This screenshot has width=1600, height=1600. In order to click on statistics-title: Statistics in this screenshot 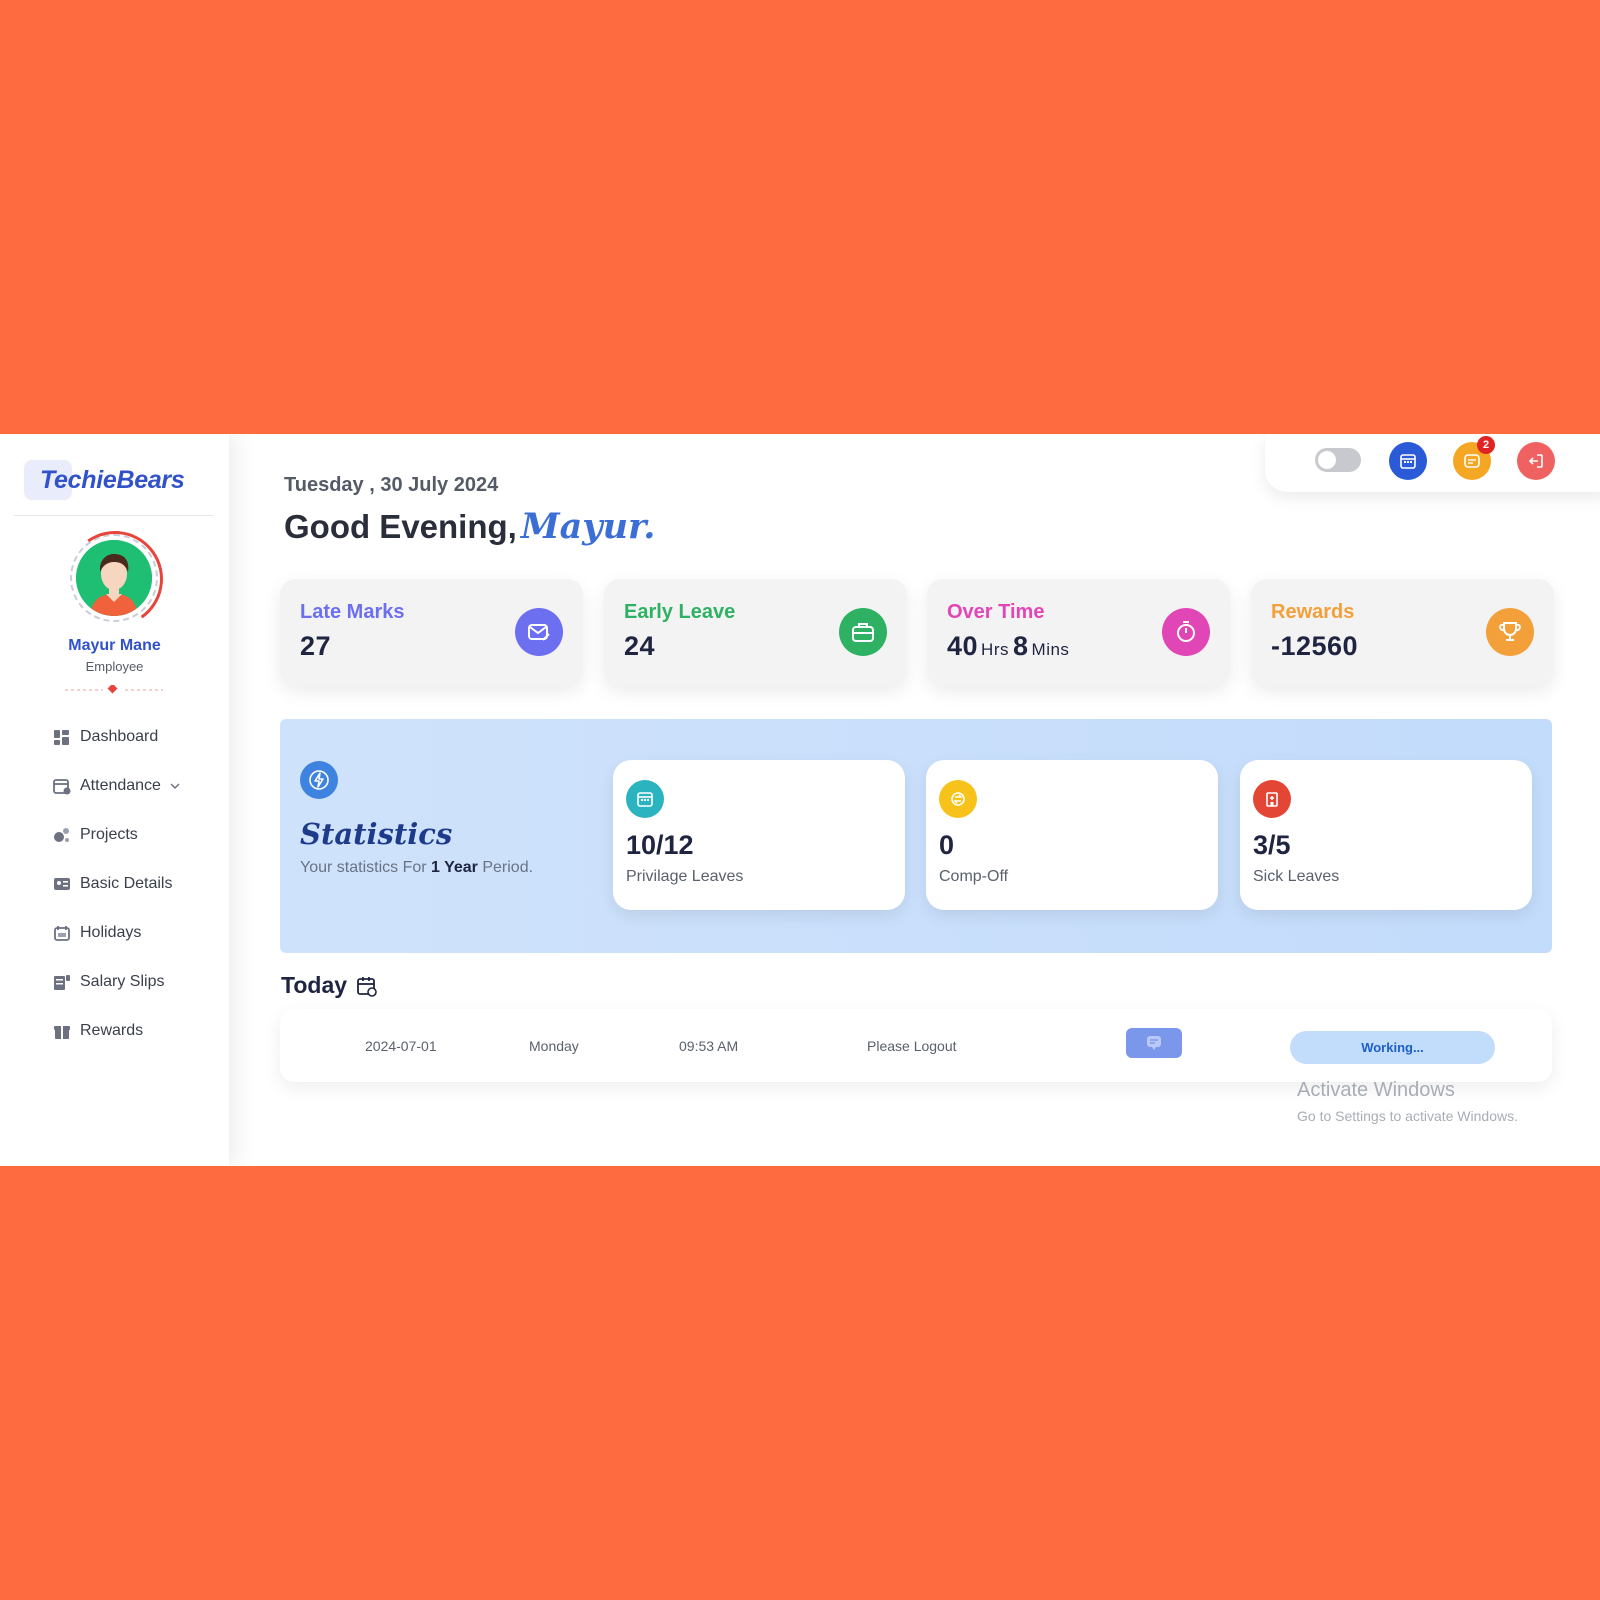, I will do `click(376, 834)`.